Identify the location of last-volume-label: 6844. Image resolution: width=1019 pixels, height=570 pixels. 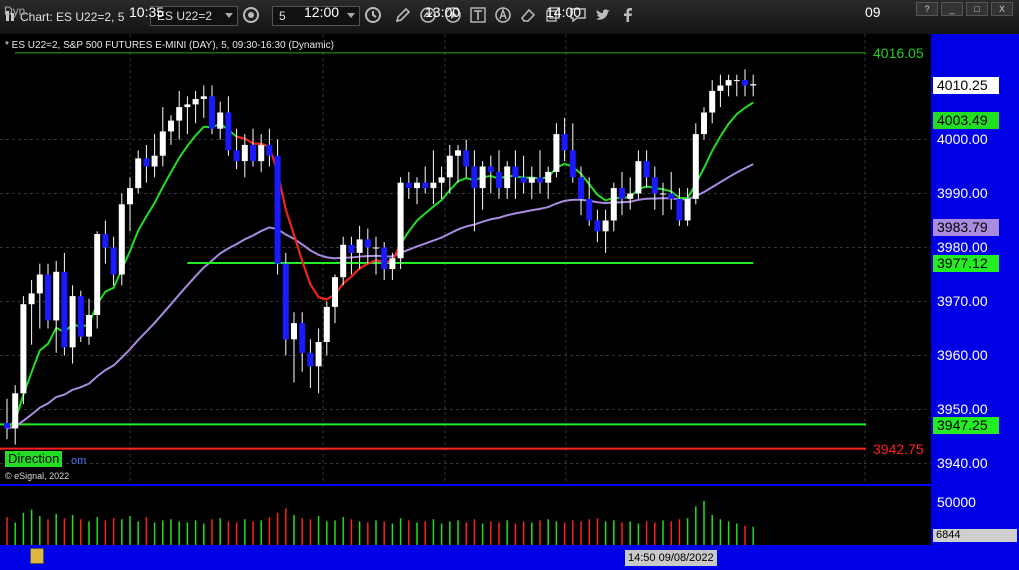
(975, 535).